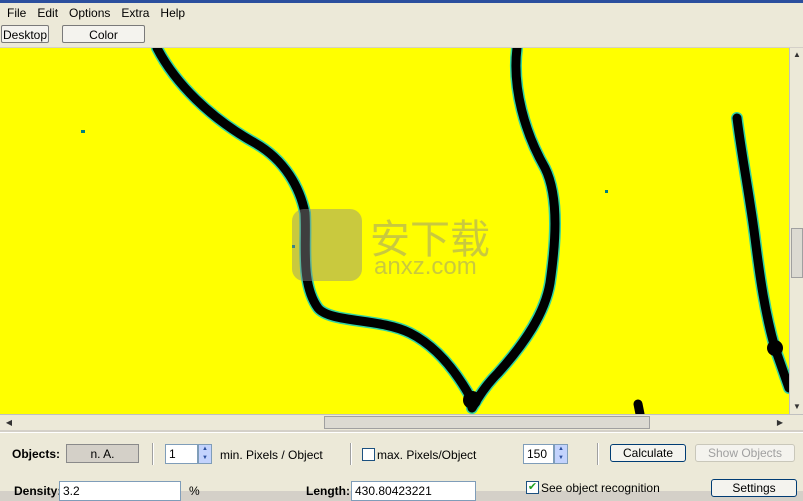 The image size is (803, 501). What do you see at coordinates (425, 266) in the screenshot?
I see `watermark-subtext: anxz.com` at bounding box center [425, 266].